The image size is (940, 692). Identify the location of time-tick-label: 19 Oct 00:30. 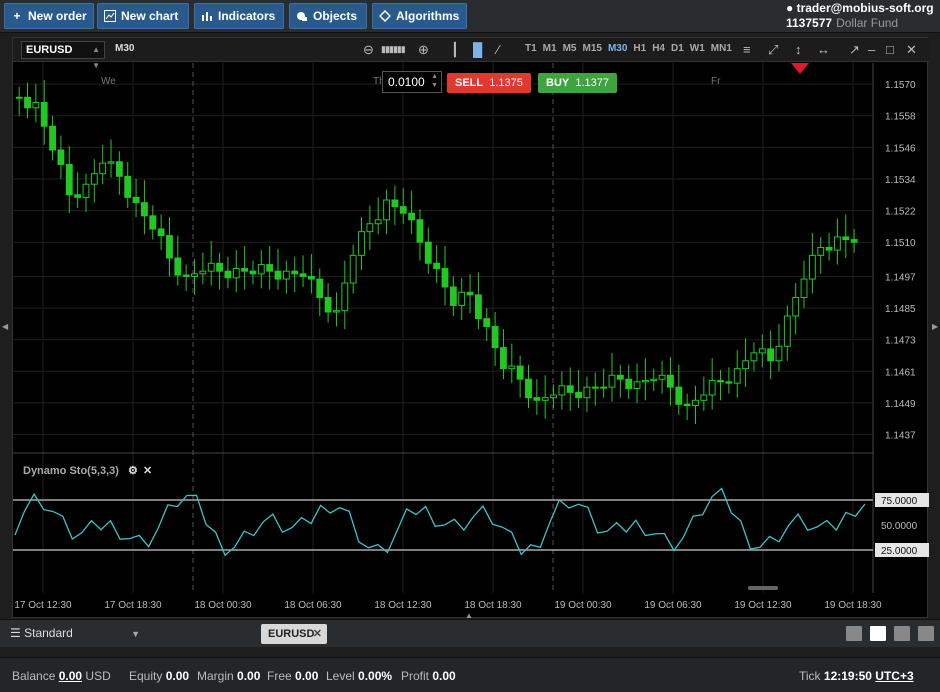
(583, 605).